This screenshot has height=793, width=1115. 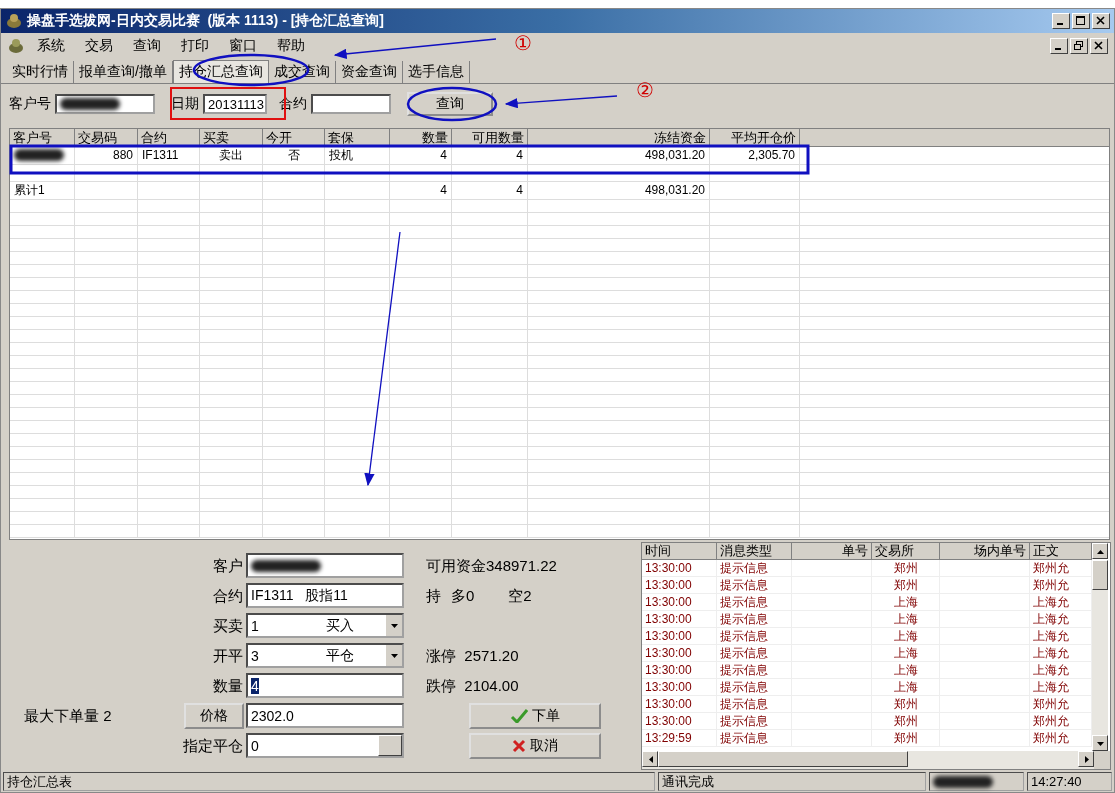 I want to click on column-header: 正文, so click(x=1061, y=551).